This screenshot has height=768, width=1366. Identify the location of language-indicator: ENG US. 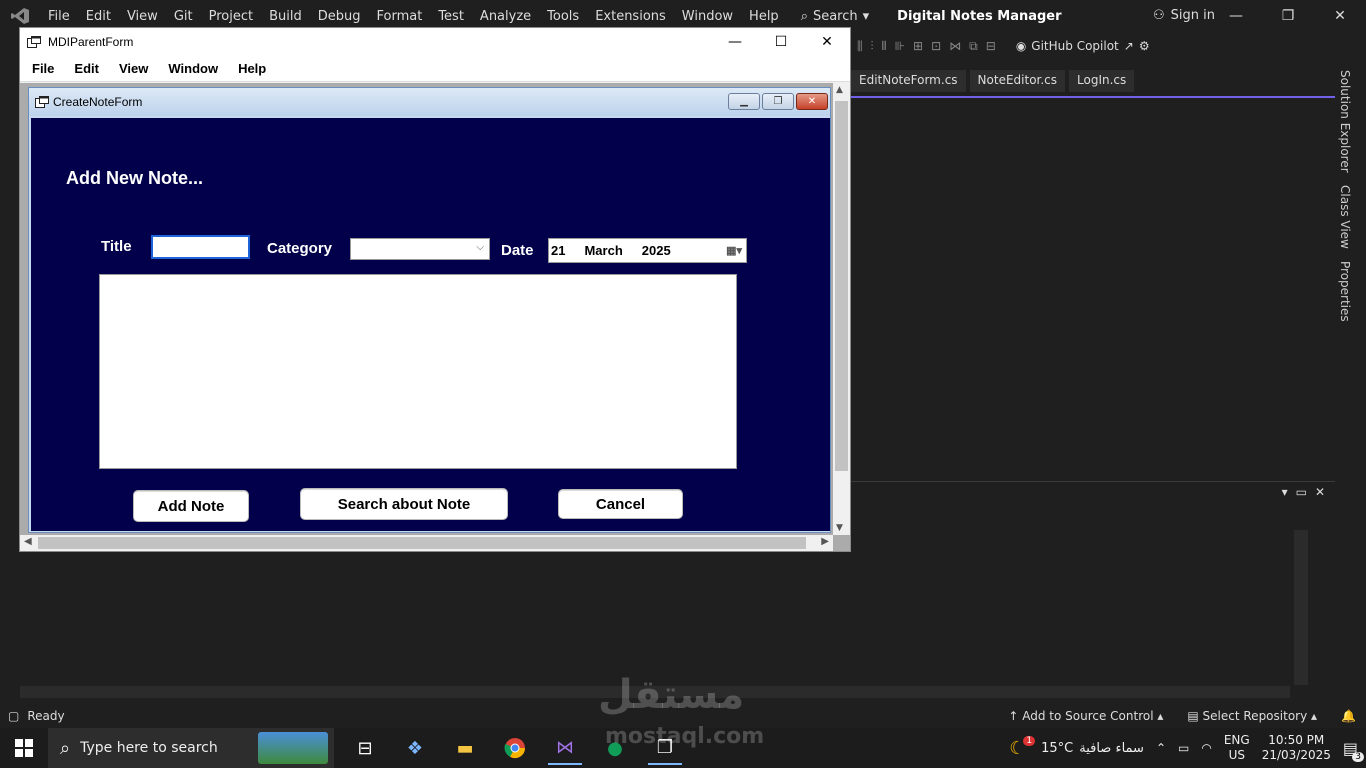
(1237, 748).